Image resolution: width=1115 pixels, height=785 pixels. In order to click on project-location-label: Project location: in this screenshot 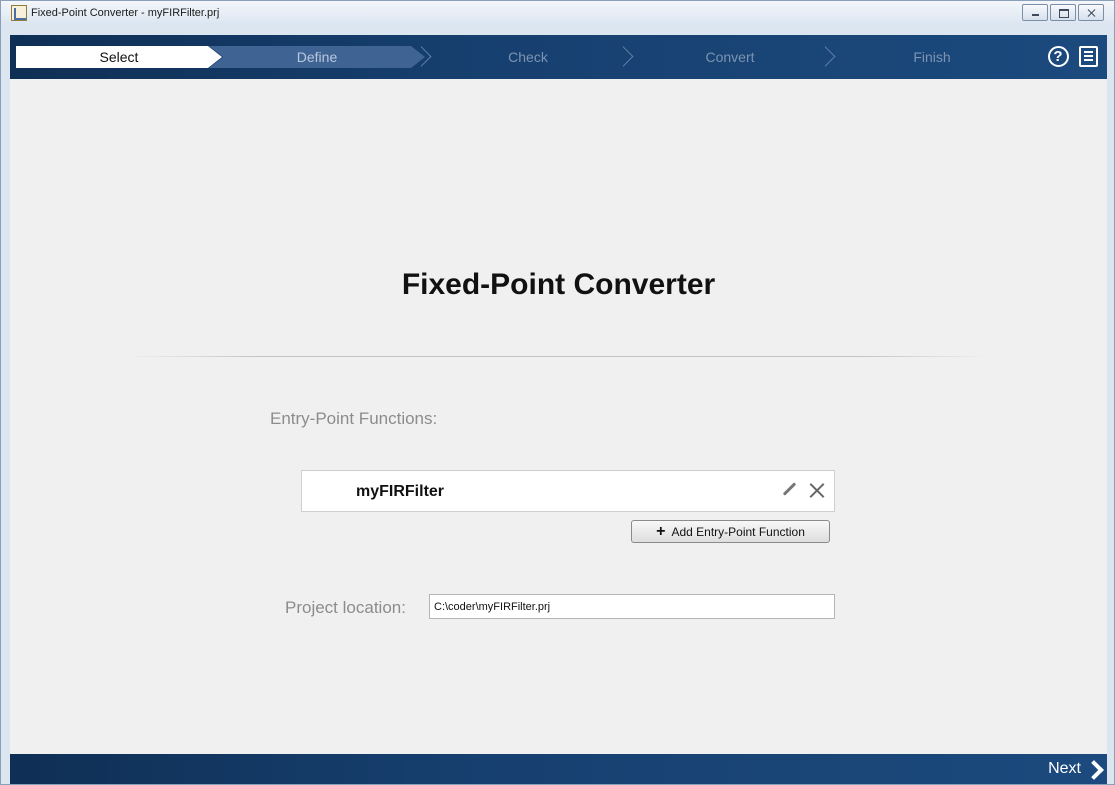, I will do `click(345, 607)`.